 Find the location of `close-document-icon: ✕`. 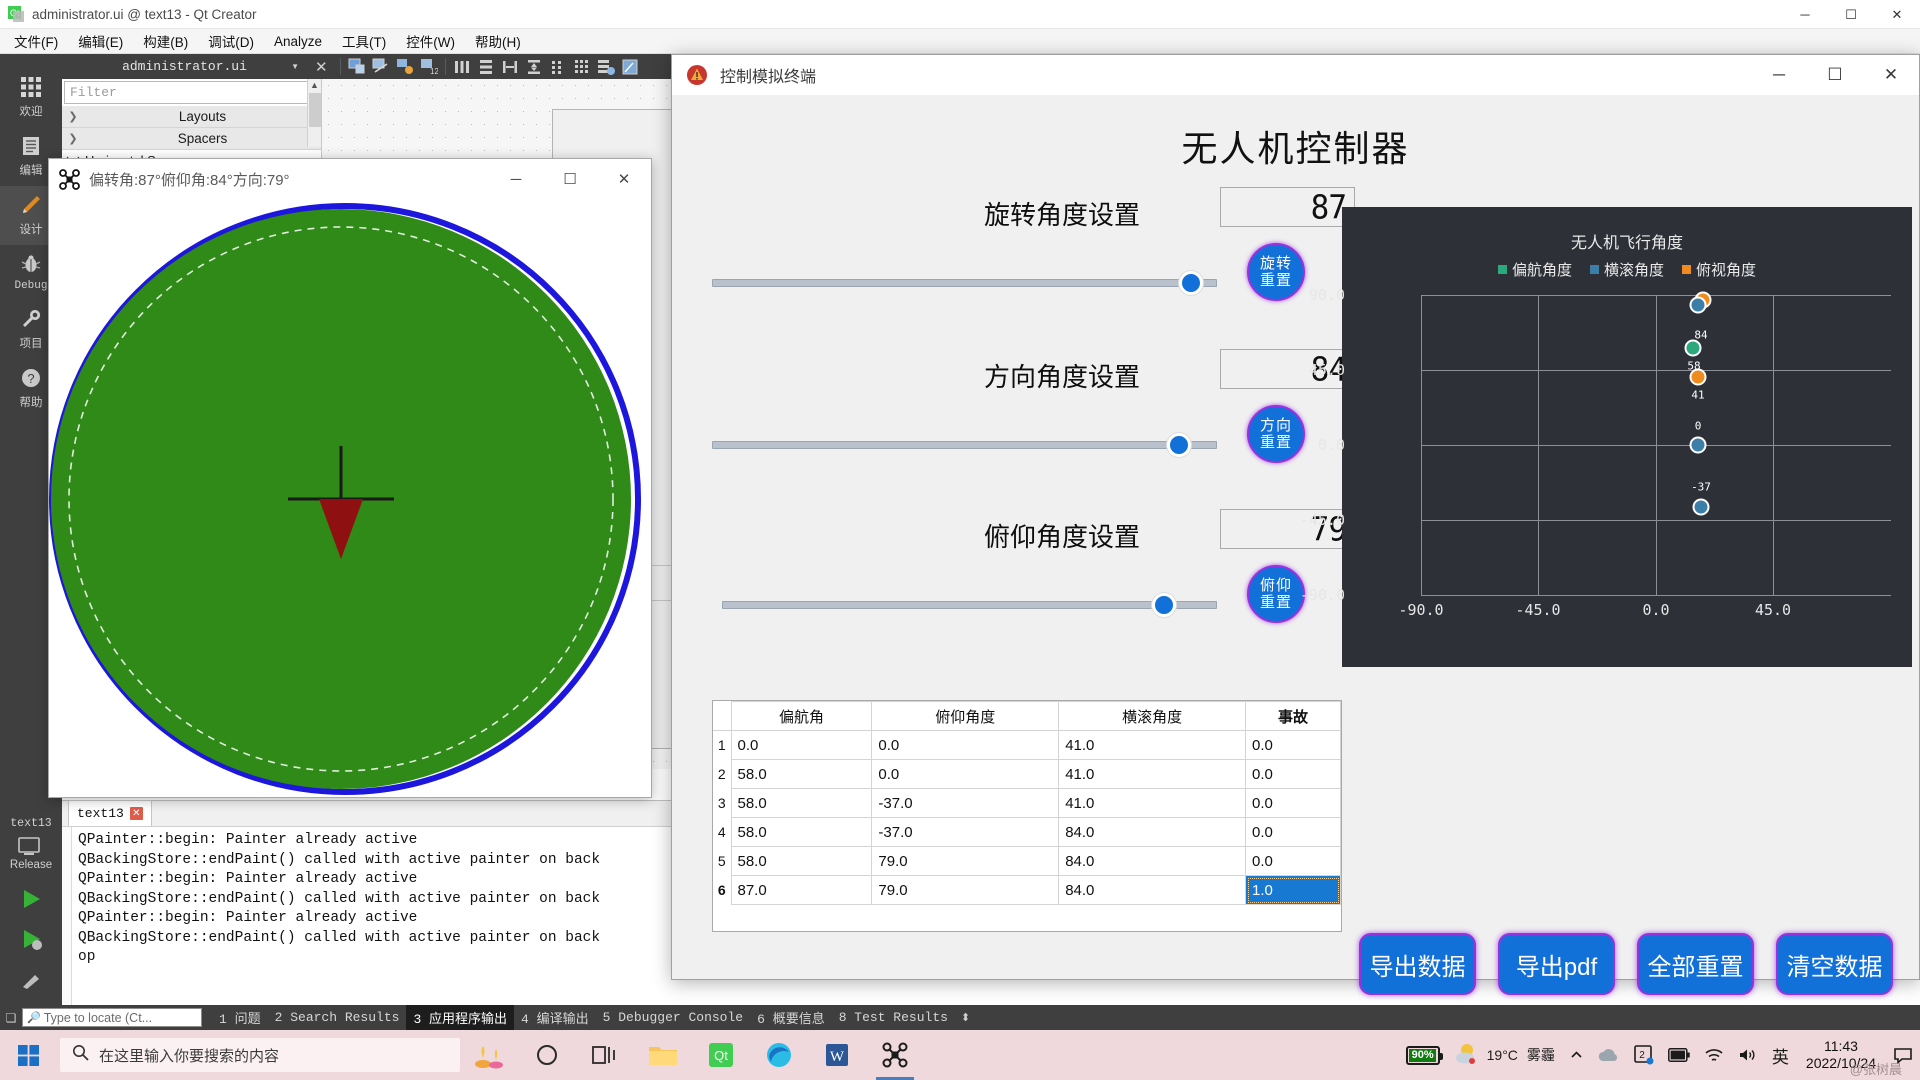

close-document-icon: ✕ is located at coordinates (321, 67).